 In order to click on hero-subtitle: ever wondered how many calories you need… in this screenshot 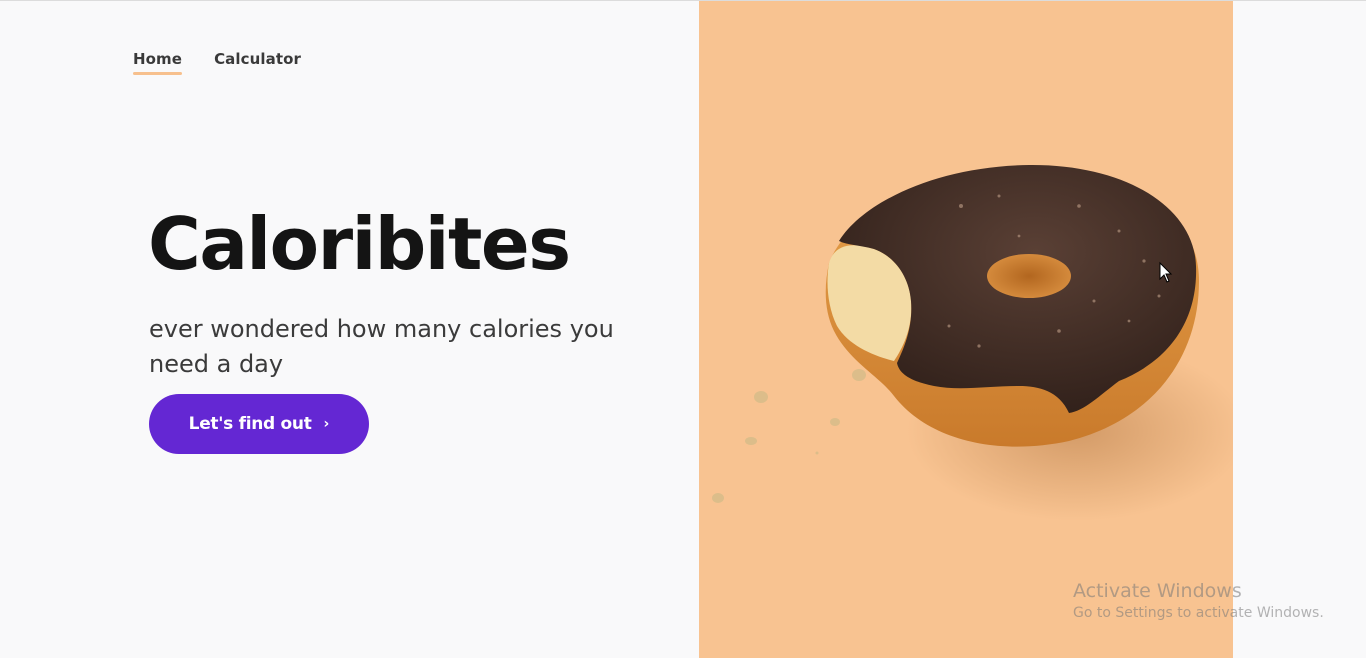, I will do `click(381, 346)`.